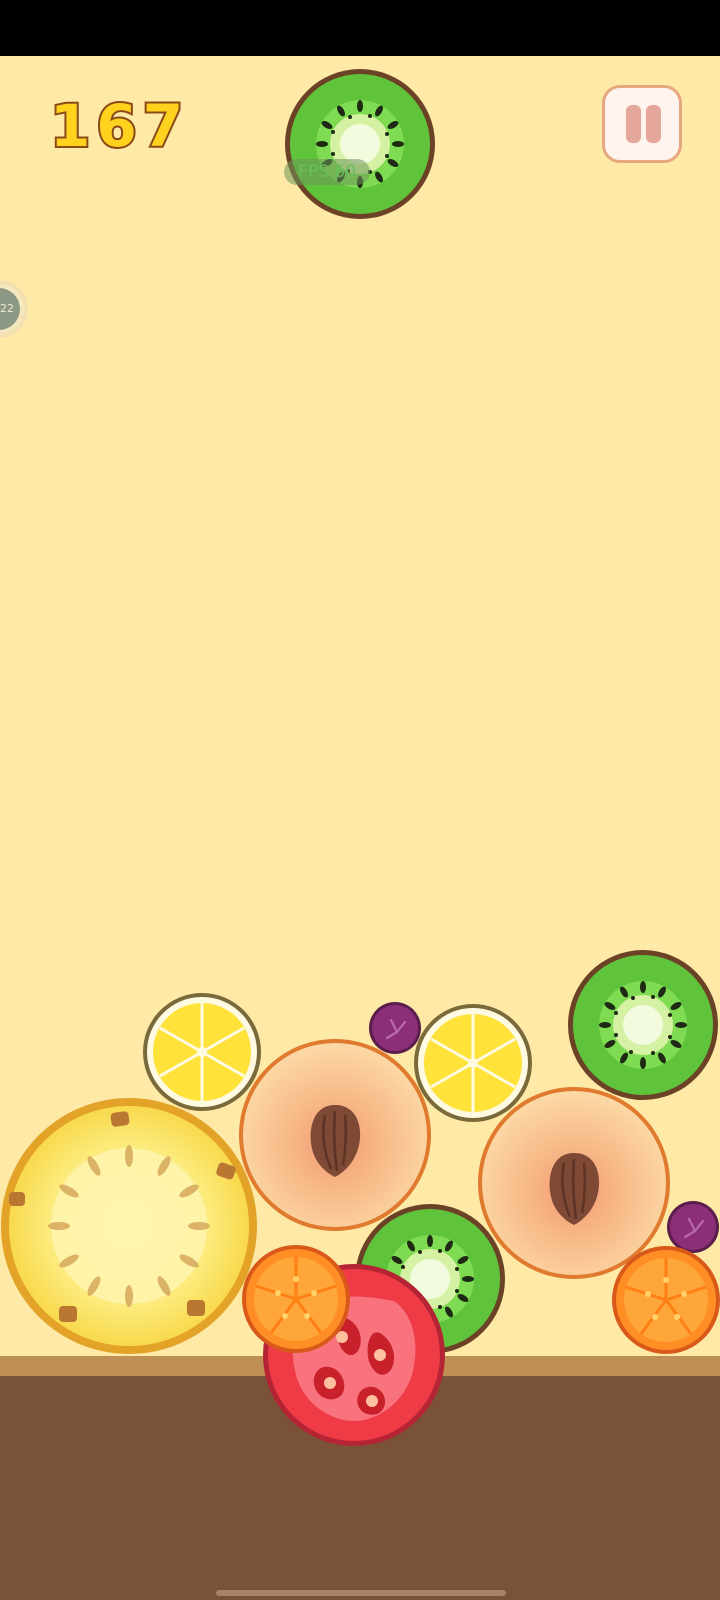 This screenshot has width=720, height=1600. I want to click on home-indicator, so click(361, 1593).